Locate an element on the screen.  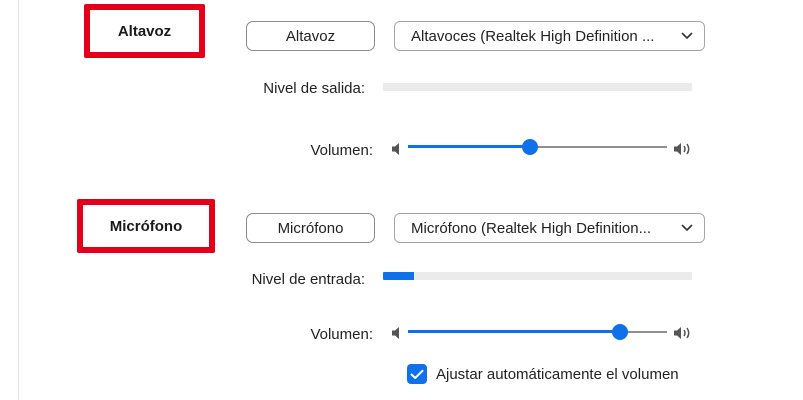
microphone-volume-fill is located at coordinates (514, 331).